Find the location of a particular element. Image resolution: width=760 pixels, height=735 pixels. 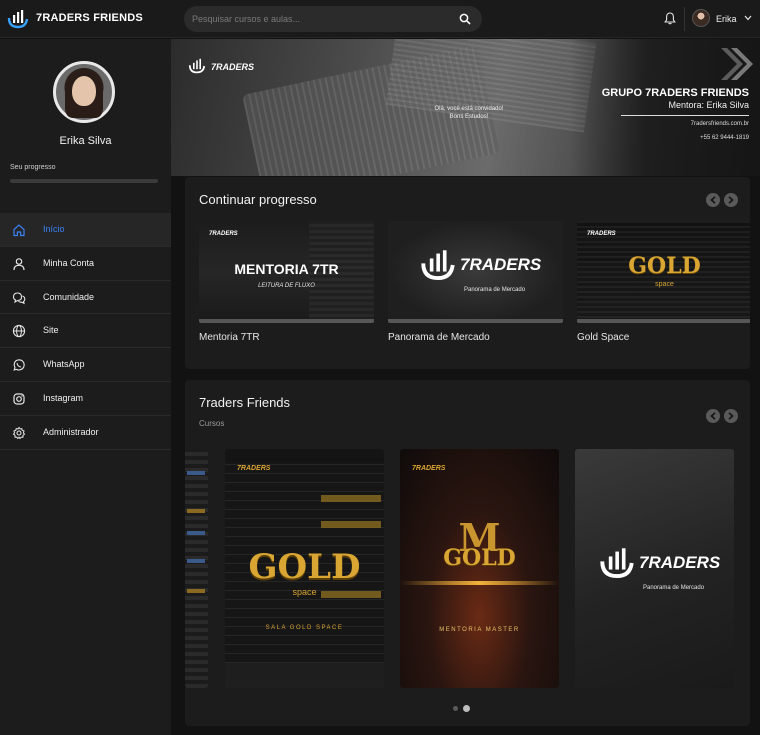

course-thumbnail-panorama: 7RADERS Panorama de Mercado is located at coordinates (475, 272).